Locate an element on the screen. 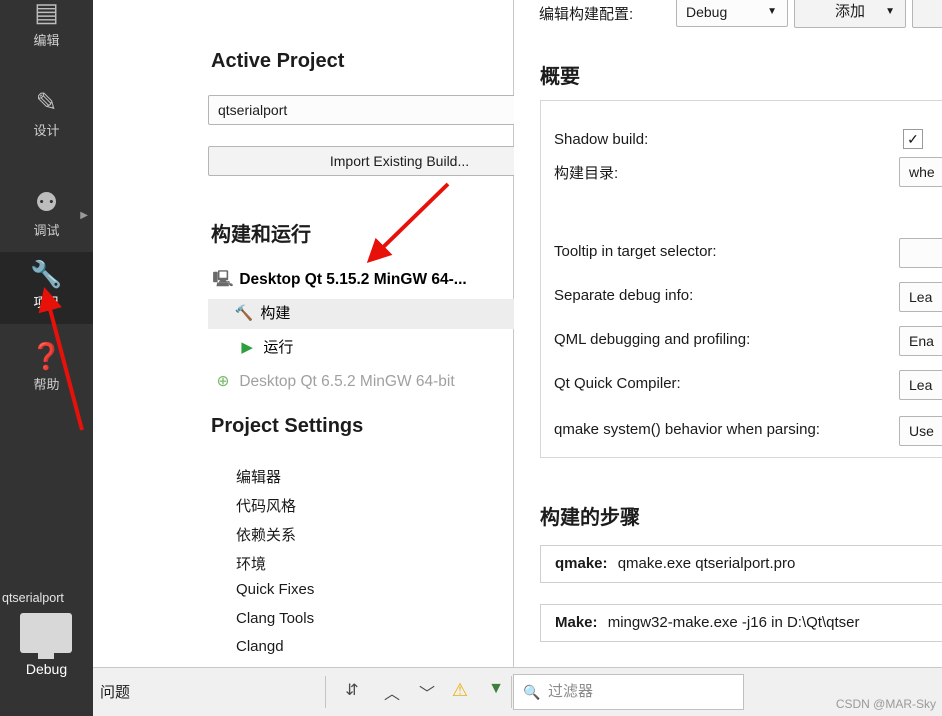 The width and height of the screenshot is (942, 716). run-play-icon: ▶ is located at coordinates (247, 348).